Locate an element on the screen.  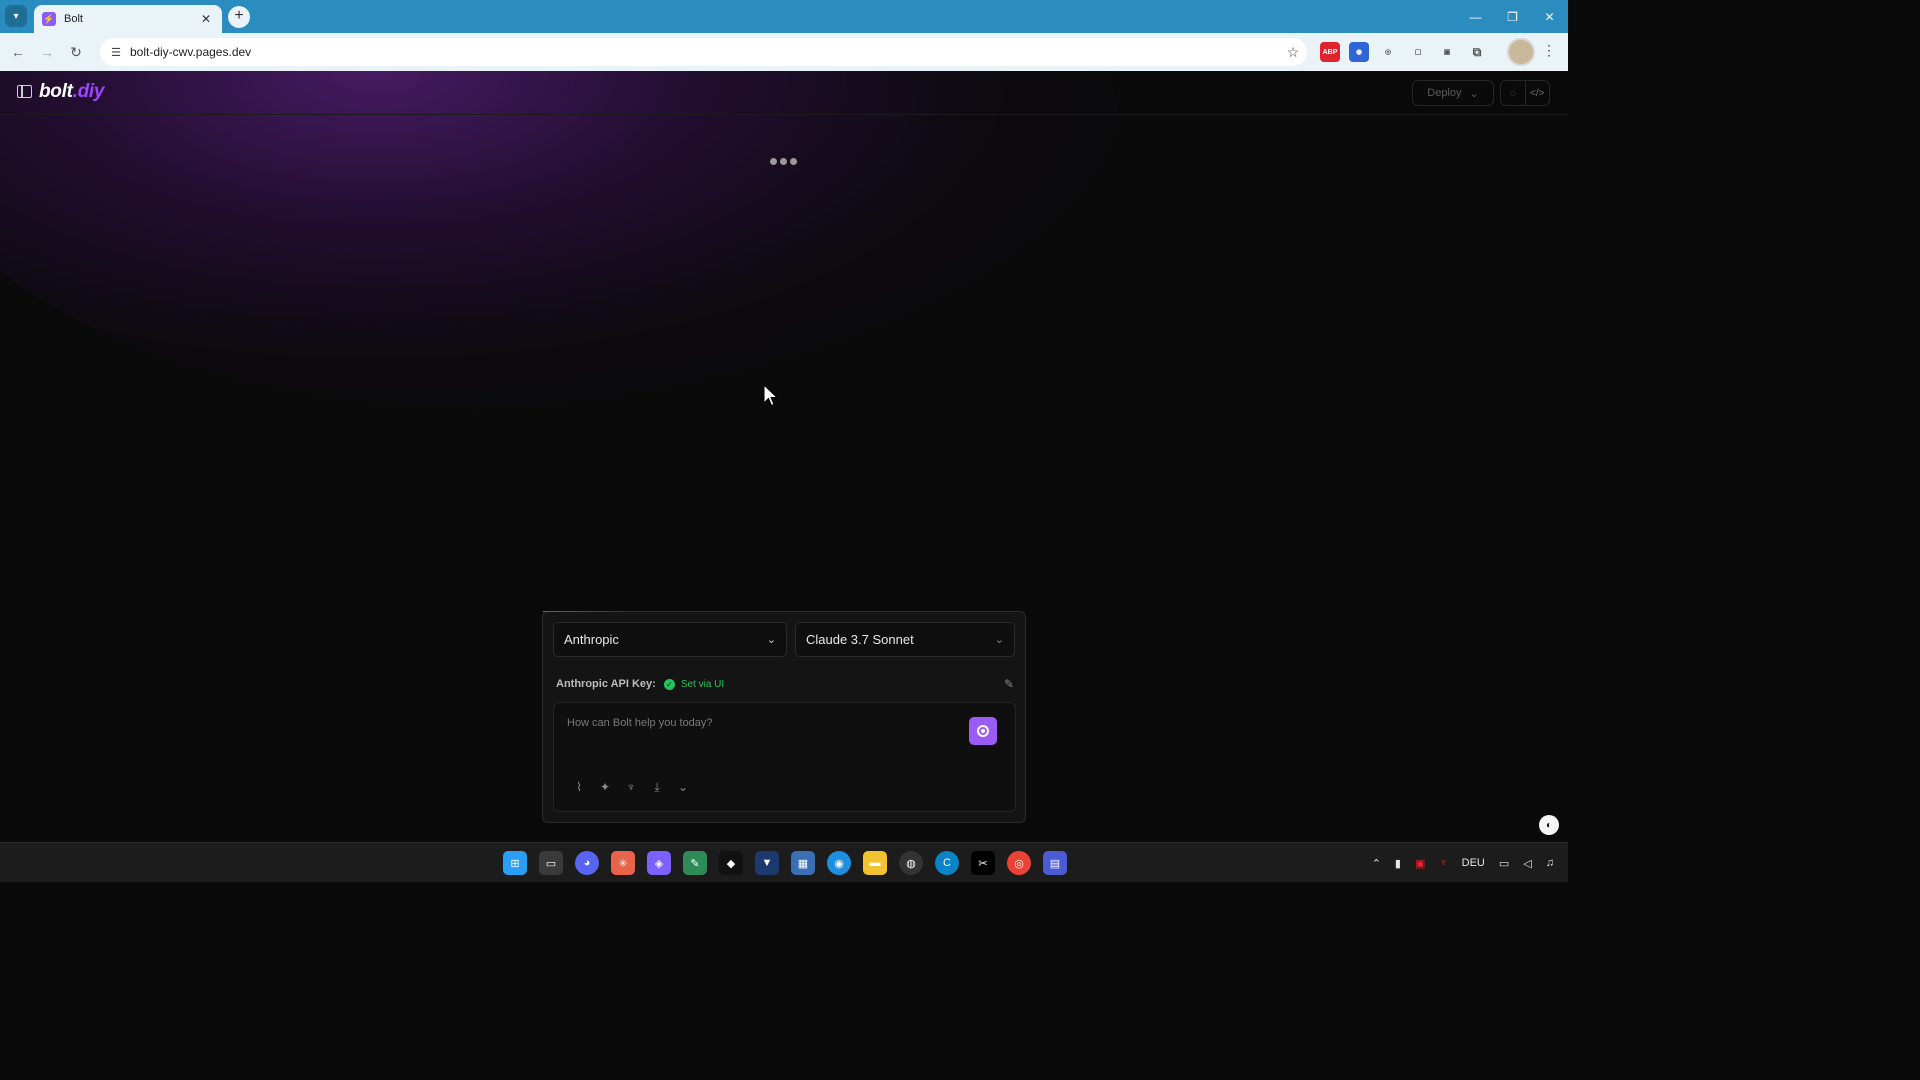
url-text: bolt-diy-cwv.pages.dev is located at coordinates (704, 52).